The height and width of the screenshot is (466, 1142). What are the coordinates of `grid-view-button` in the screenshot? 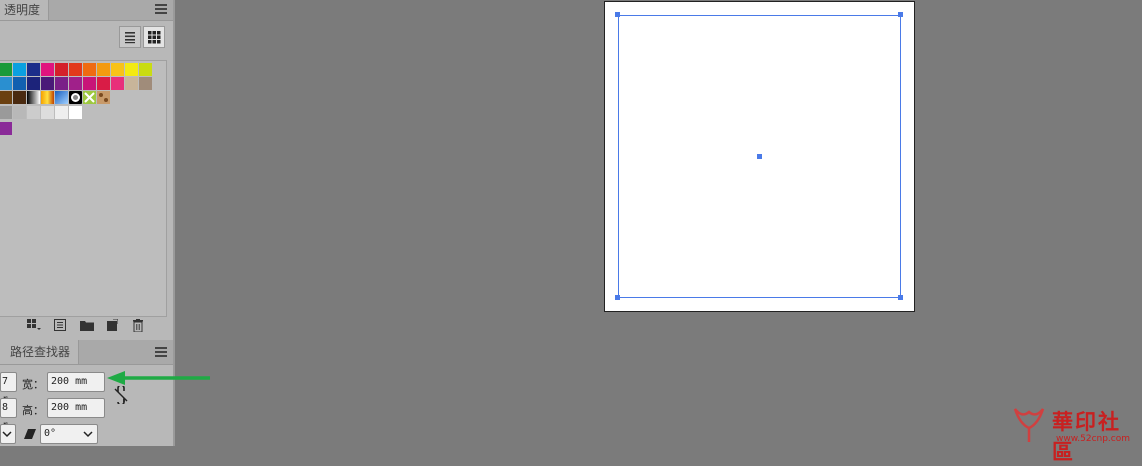 It's located at (154, 37).